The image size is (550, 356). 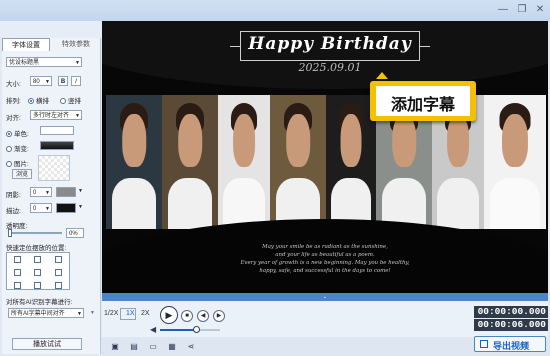 I want to click on position-bottom-right, so click(x=59, y=285).